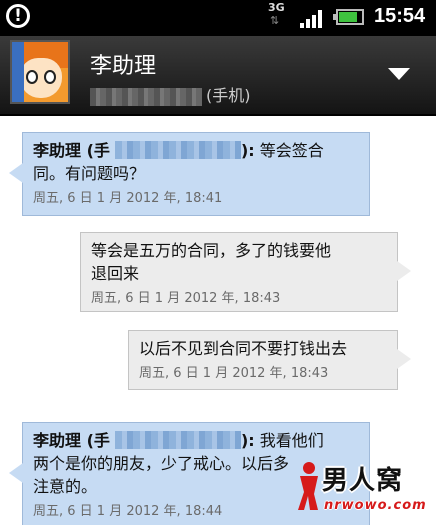 Image resolution: width=436 pixels, height=525 pixels. Describe the element at coordinates (289, 440) in the screenshot. I see `message-body: 我看他们` at that location.